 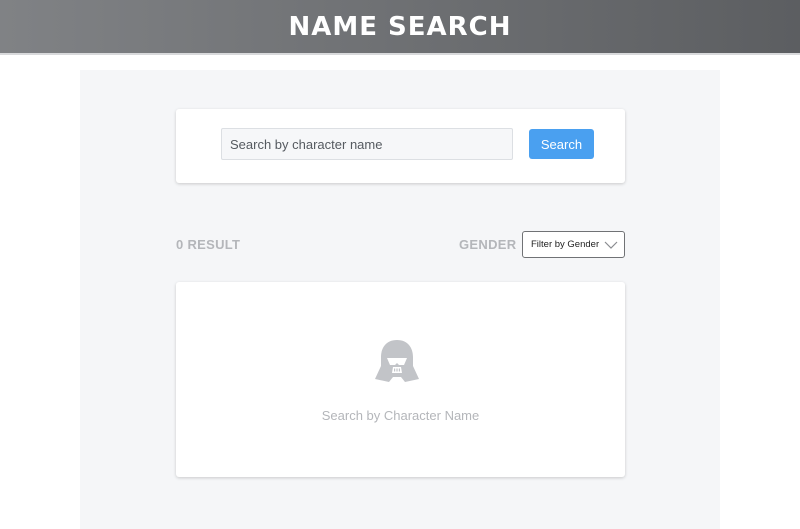 I want to click on gender-filter-select: Filter by Gender, so click(x=573, y=244).